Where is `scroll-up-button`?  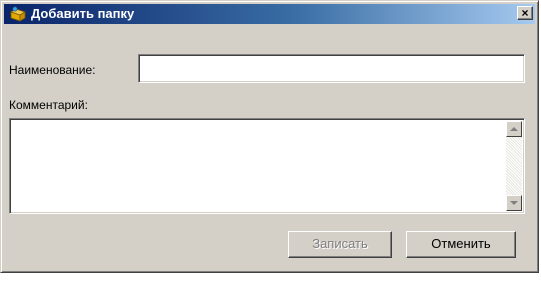 scroll-up-button is located at coordinates (514, 129).